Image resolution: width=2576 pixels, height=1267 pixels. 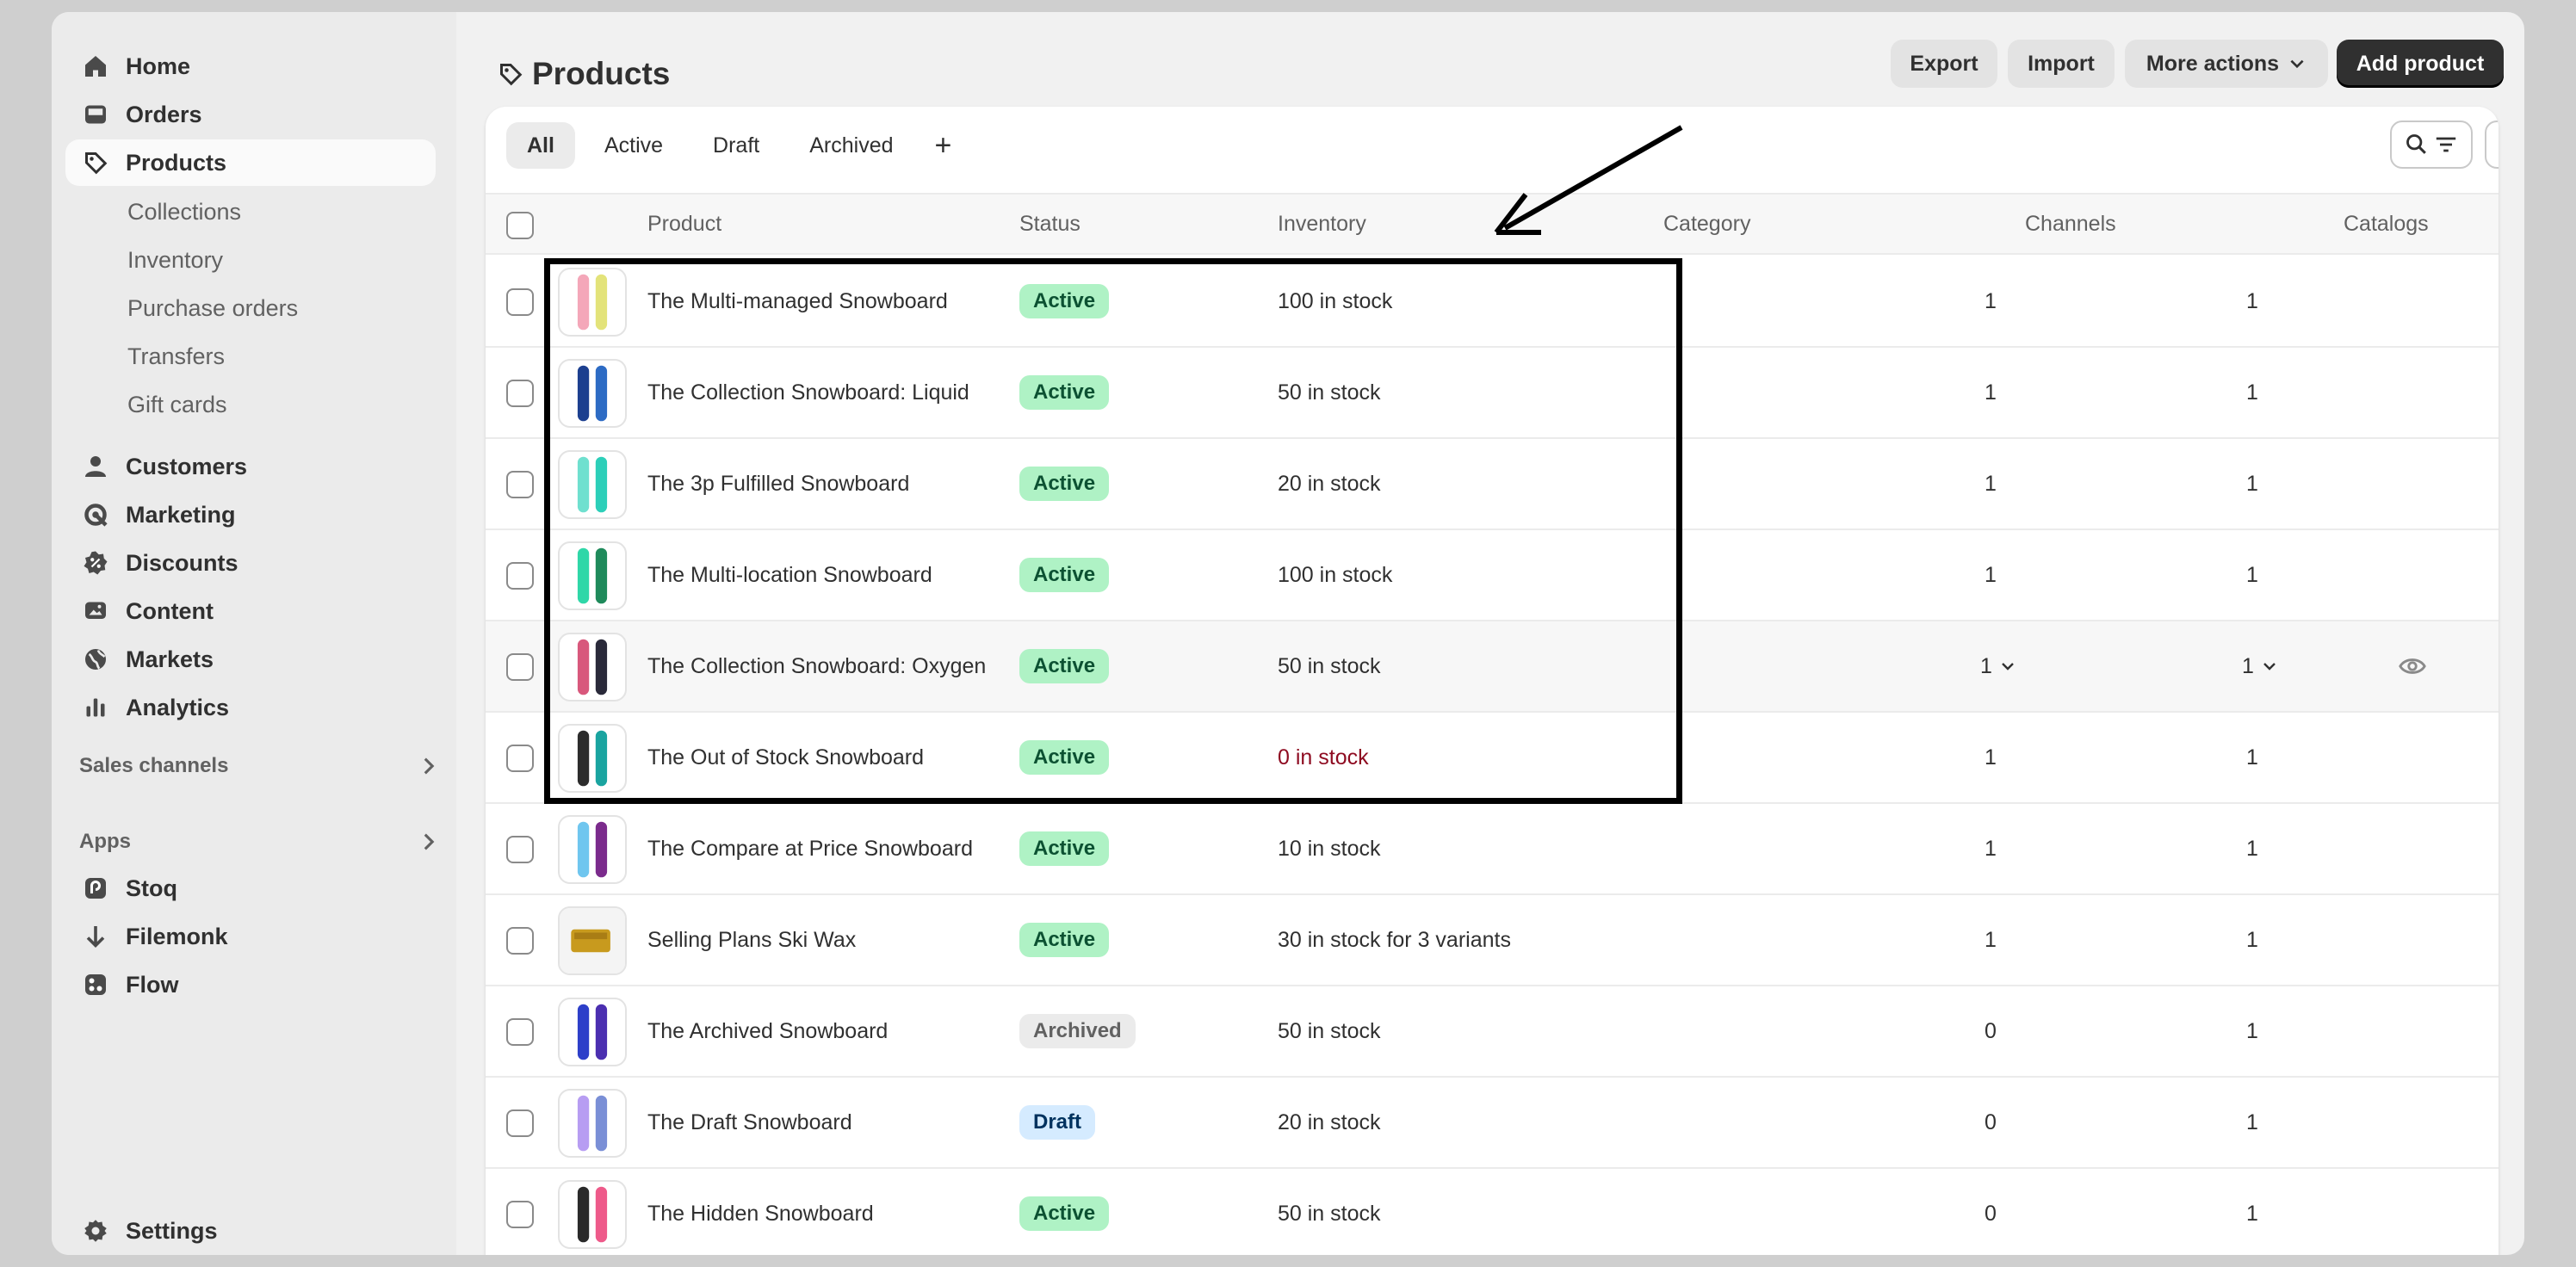 What do you see at coordinates (944, 145) in the screenshot?
I see `add-view-button: +` at bounding box center [944, 145].